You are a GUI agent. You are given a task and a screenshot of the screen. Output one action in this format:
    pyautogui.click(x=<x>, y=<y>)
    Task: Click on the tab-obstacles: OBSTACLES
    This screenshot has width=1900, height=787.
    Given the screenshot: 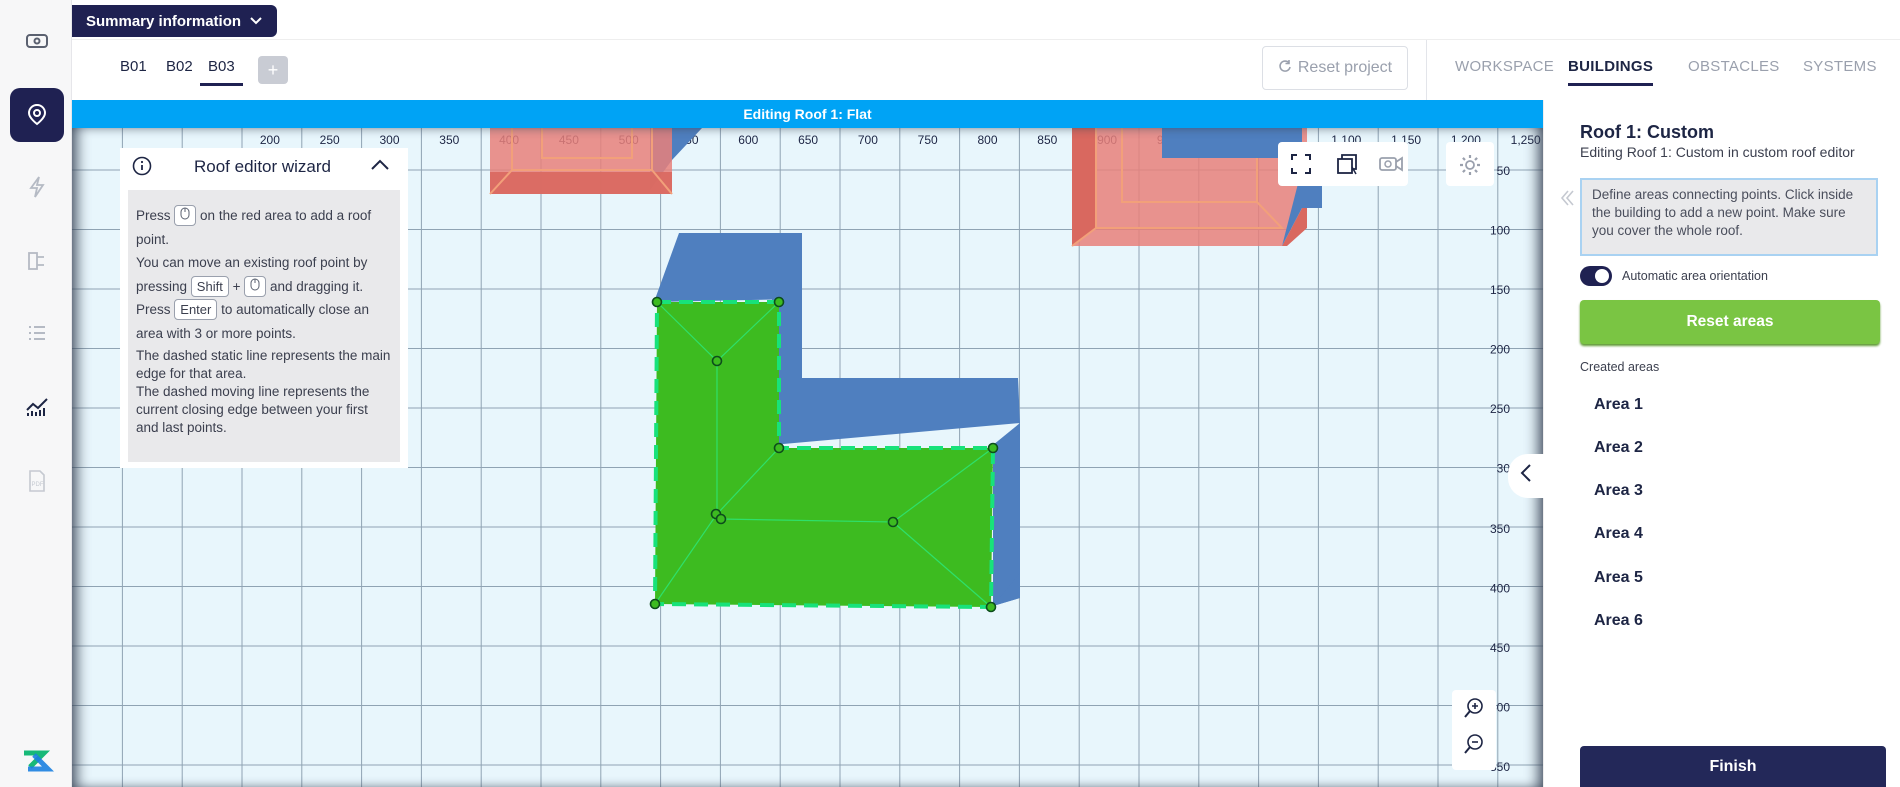 What is the action you would take?
    pyautogui.click(x=1734, y=66)
    